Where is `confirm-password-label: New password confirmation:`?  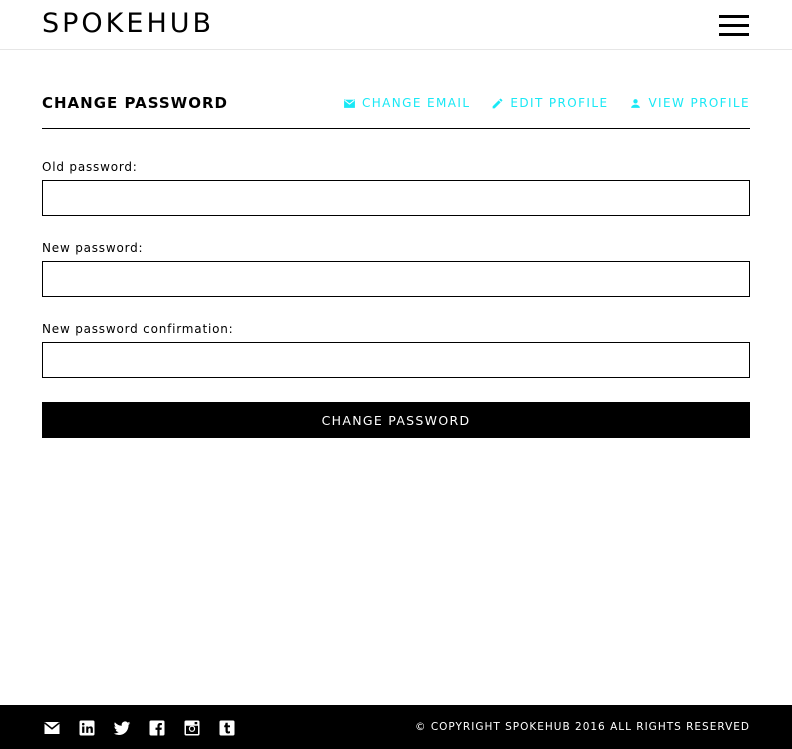
confirm-password-label: New password confirmation: is located at coordinates (138, 329).